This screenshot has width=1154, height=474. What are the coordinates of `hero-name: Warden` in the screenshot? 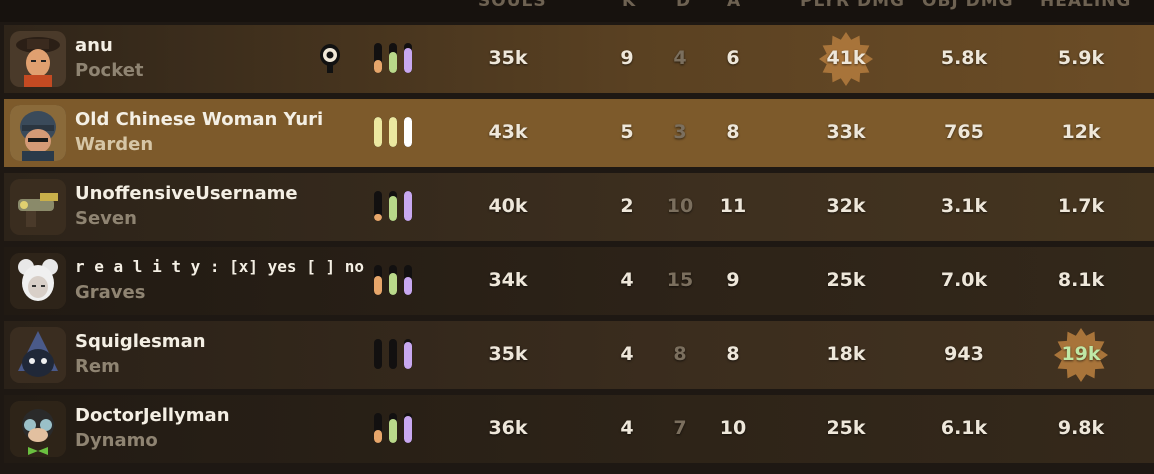 It's located at (114, 144).